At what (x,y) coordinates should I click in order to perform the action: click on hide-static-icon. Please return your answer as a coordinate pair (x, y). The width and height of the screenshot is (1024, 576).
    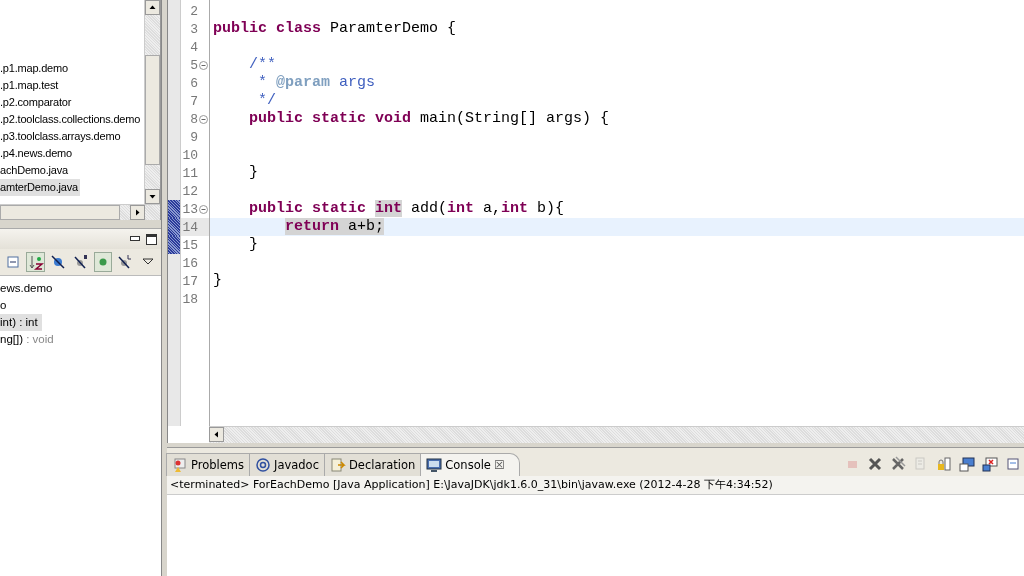
    Looking at the image, I should click on (80, 262).